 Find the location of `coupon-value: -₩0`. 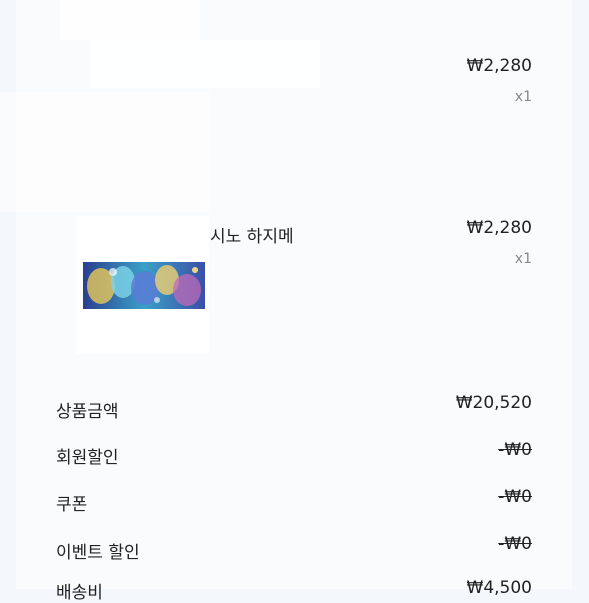

coupon-value: -₩0 is located at coordinates (515, 497).